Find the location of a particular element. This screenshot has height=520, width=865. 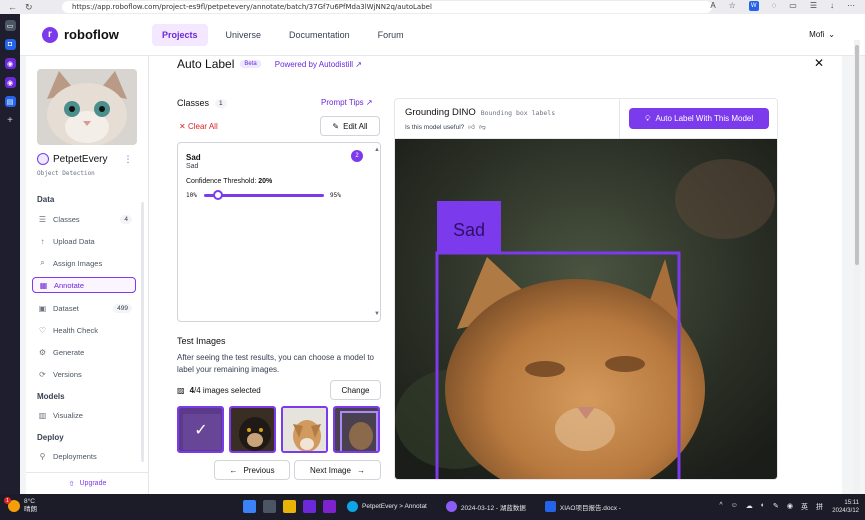

beta-badge: Beta is located at coordinates (250, 64).